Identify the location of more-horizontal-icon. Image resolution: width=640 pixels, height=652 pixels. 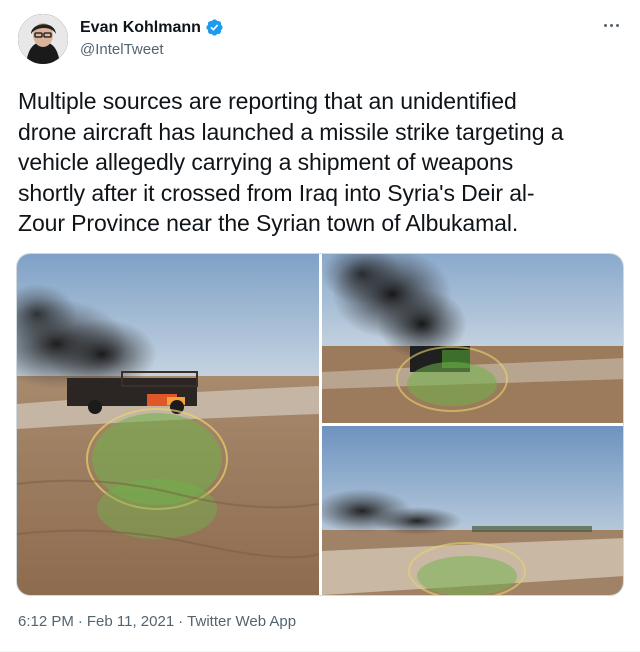
(614, 25).